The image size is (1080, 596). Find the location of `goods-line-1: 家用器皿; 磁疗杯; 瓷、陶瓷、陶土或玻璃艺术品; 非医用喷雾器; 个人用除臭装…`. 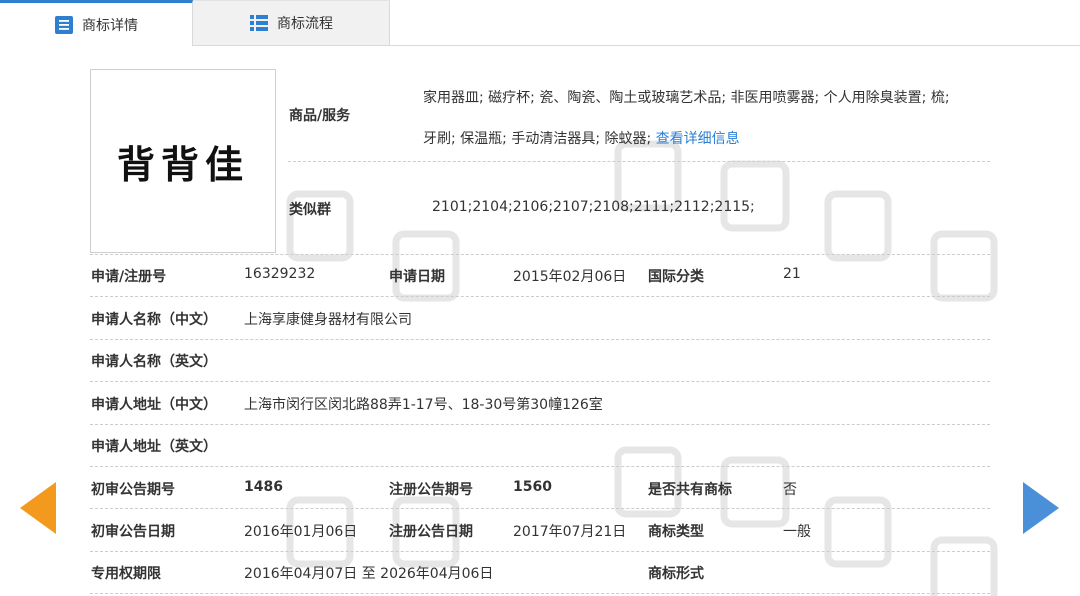

goods-line-1: 家用器皿; 磁疗杯; 瓷、陶瓷、陶土或玻璃艺术品; 非医用喷雾器; 个人用除臭装… is located at coordinates (686, 98).